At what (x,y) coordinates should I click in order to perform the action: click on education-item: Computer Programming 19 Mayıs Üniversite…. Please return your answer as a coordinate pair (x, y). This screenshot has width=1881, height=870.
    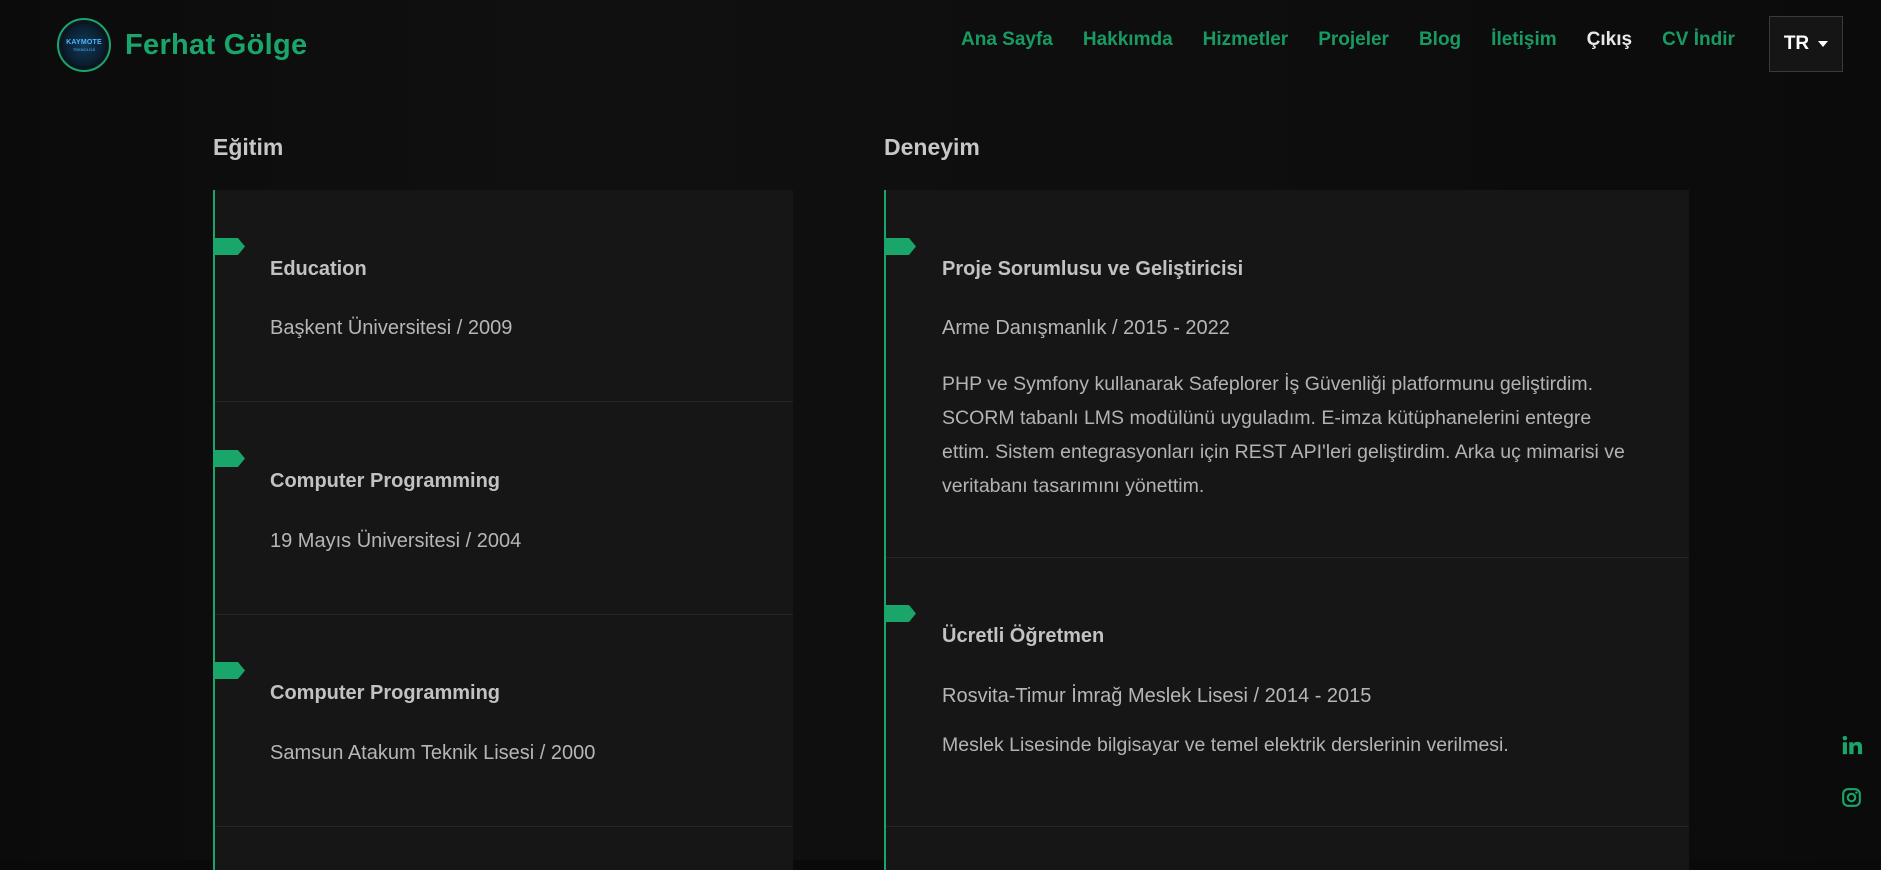
    Looking at the image, I should click on (503, 508).